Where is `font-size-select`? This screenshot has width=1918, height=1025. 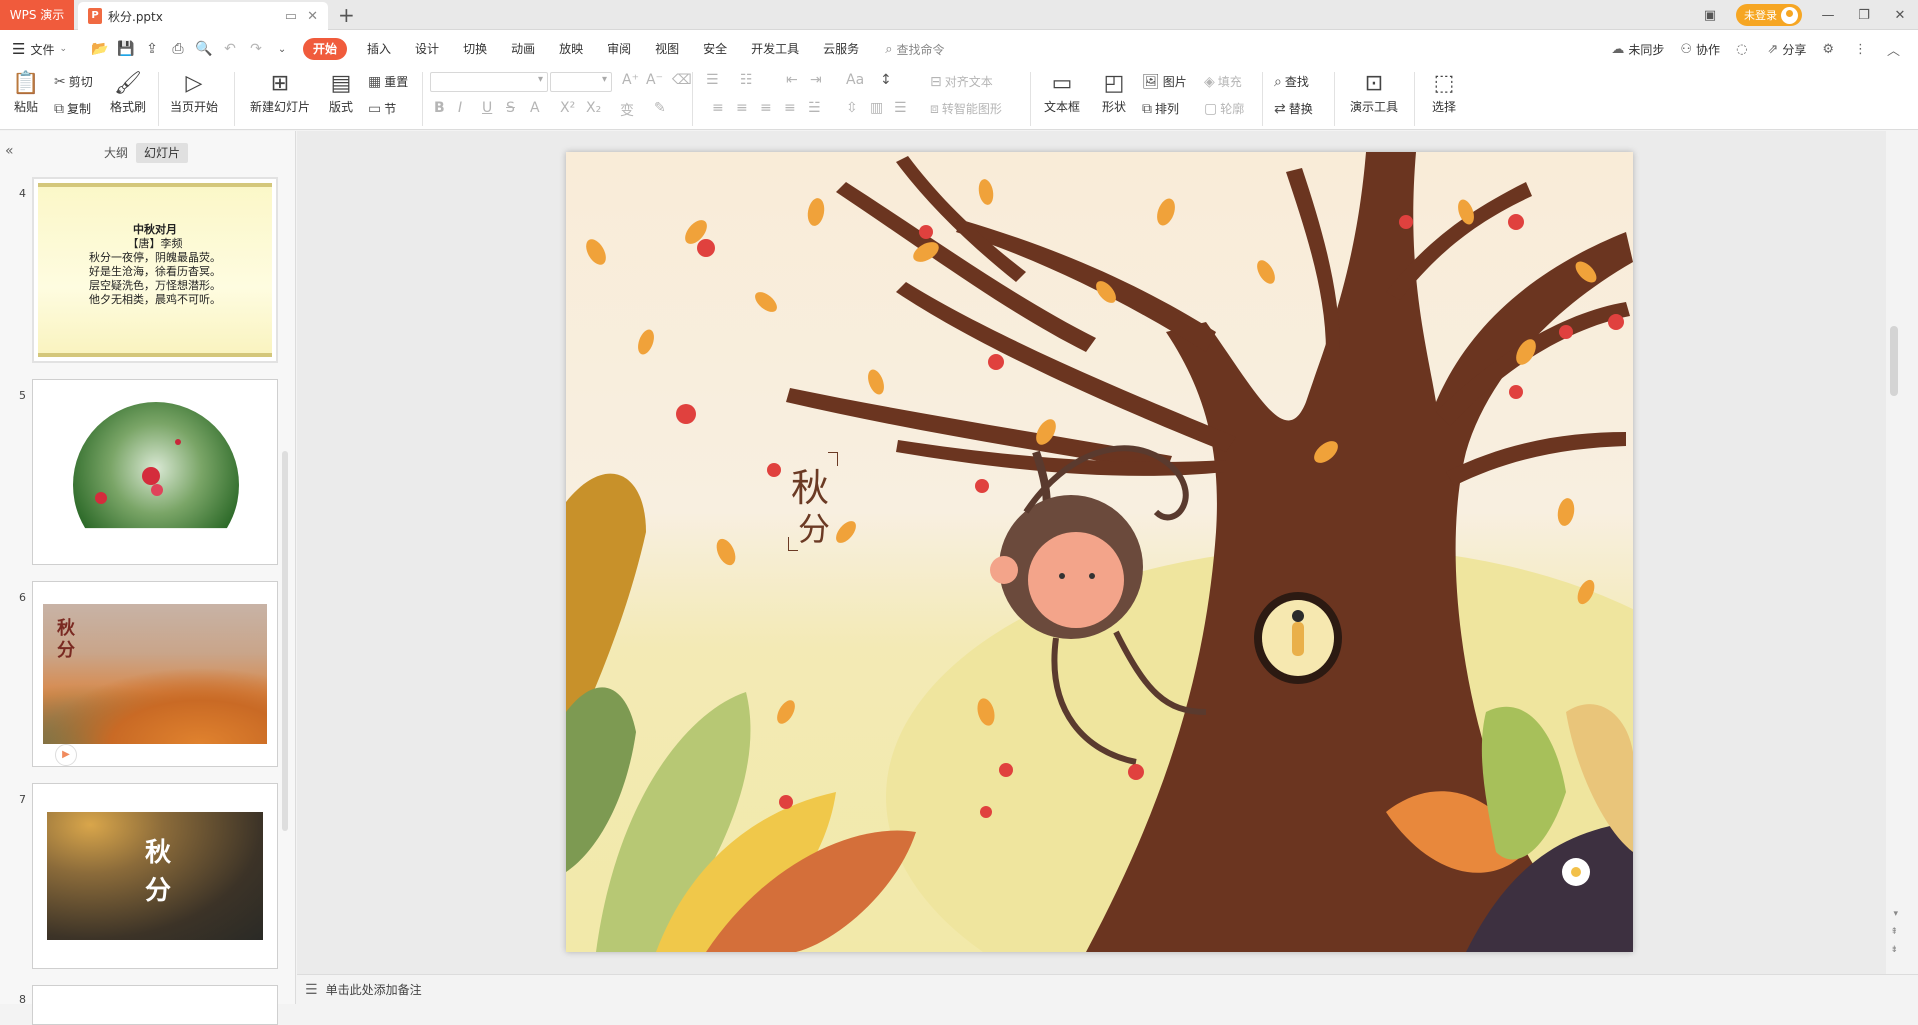
font-size-select is located at coordinates (581, 82).